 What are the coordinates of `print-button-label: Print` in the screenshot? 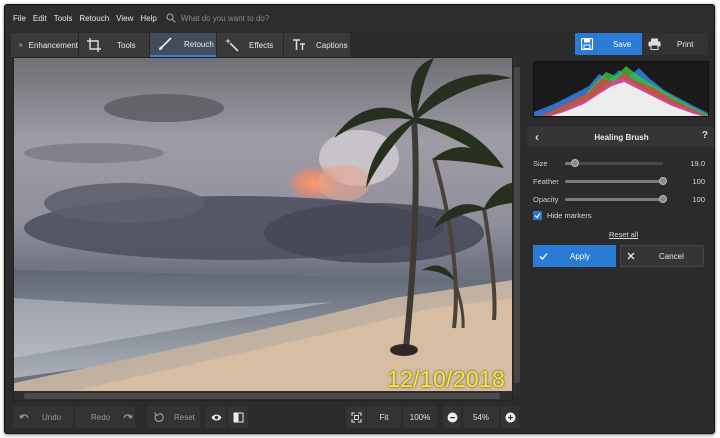 It's located at (685, 44).